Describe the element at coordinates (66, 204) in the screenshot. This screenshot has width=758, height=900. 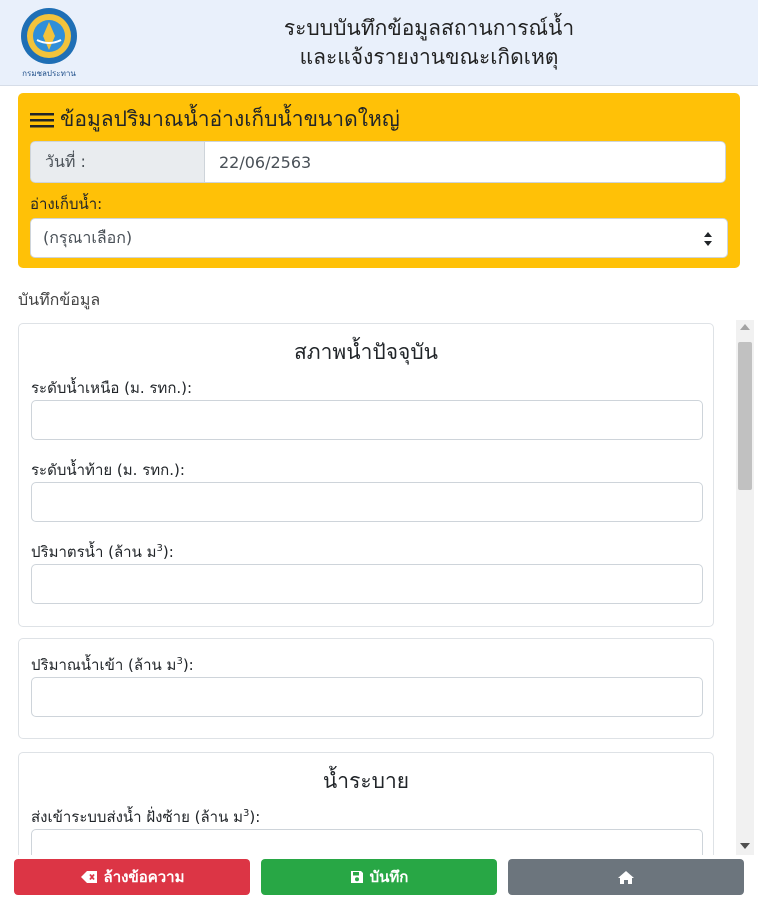
I see `reservoir-label: อ่างเก็บน้ำ:` at that location.